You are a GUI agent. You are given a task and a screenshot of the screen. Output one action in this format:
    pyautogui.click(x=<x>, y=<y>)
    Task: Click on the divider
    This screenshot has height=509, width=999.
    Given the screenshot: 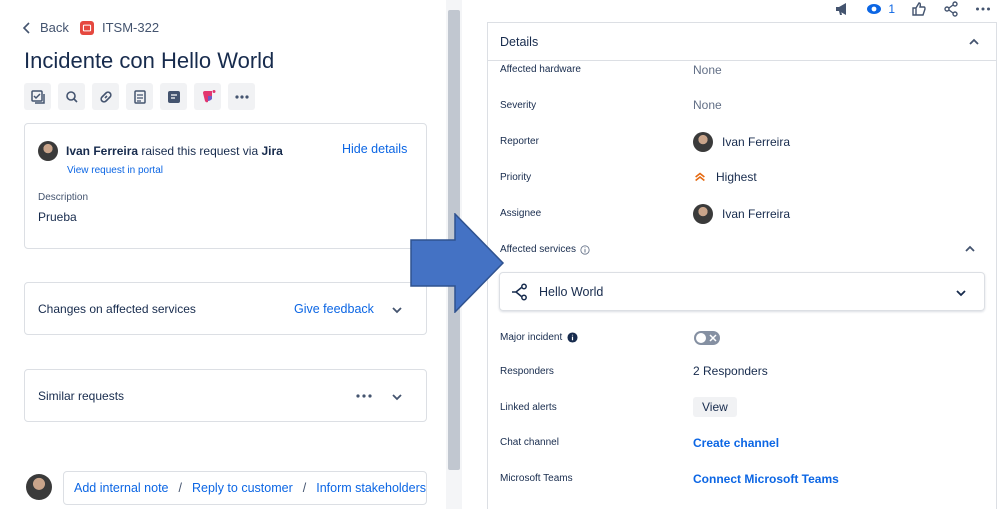 What is the action you would take?
    pyautogui.click(x=742, y=60)
    